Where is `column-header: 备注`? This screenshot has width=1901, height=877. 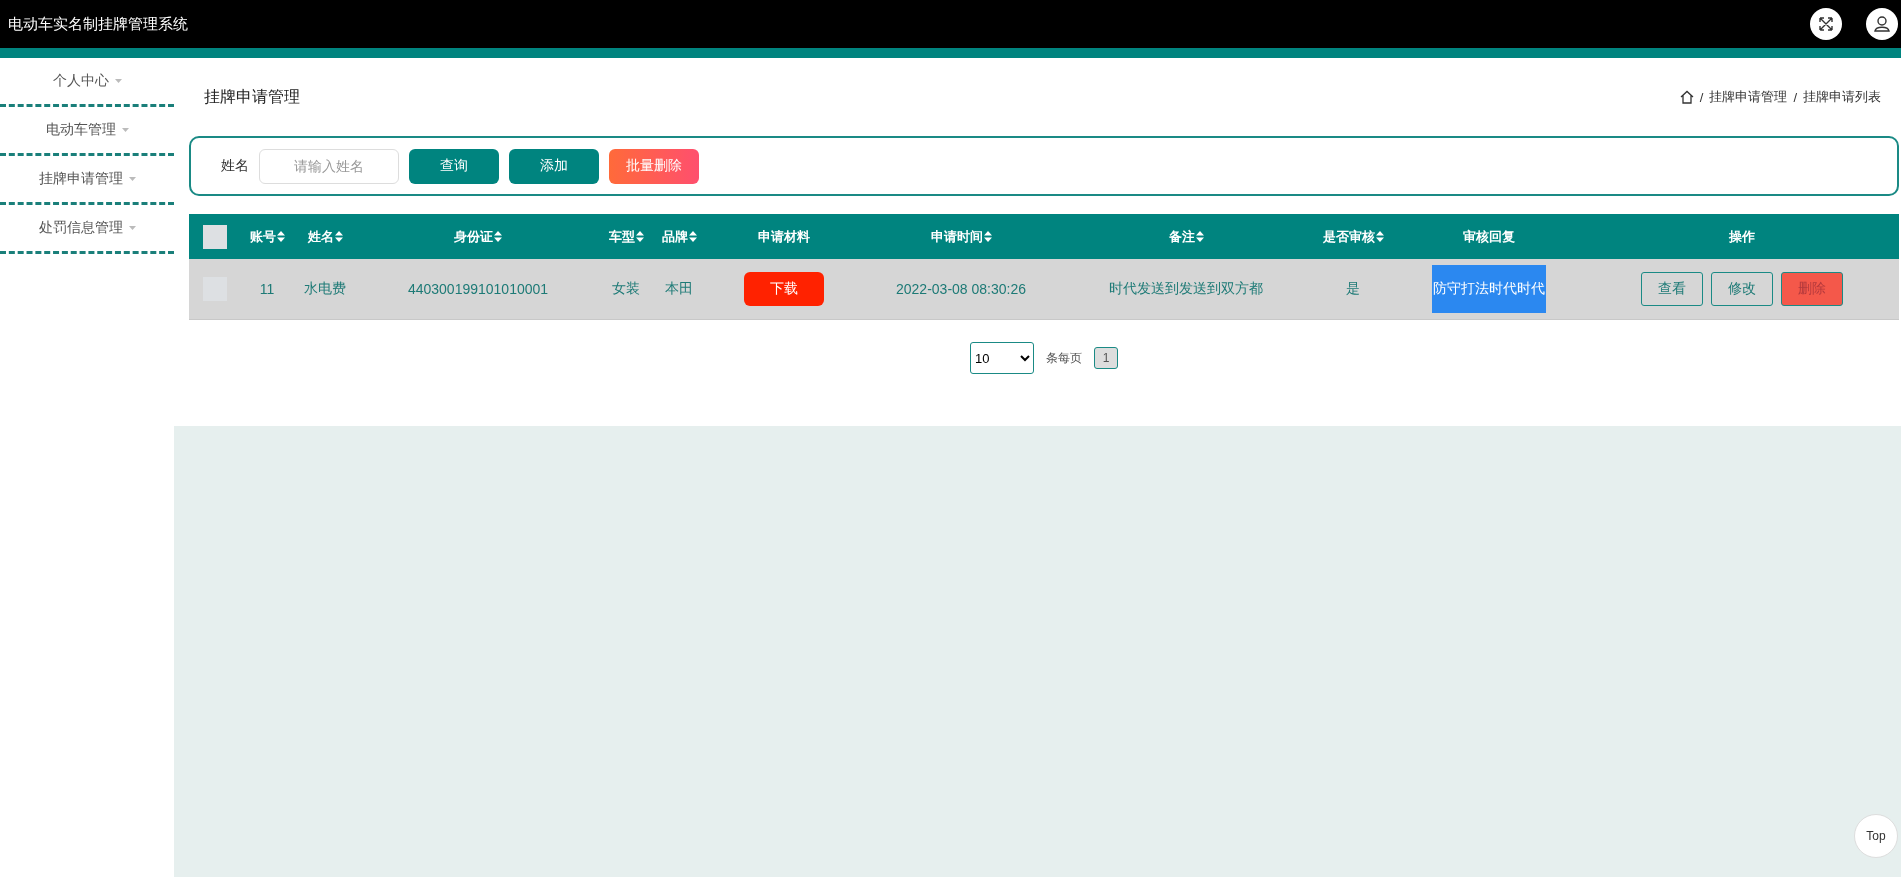
column-header: 备注 is located at coordinates (1181, 236).